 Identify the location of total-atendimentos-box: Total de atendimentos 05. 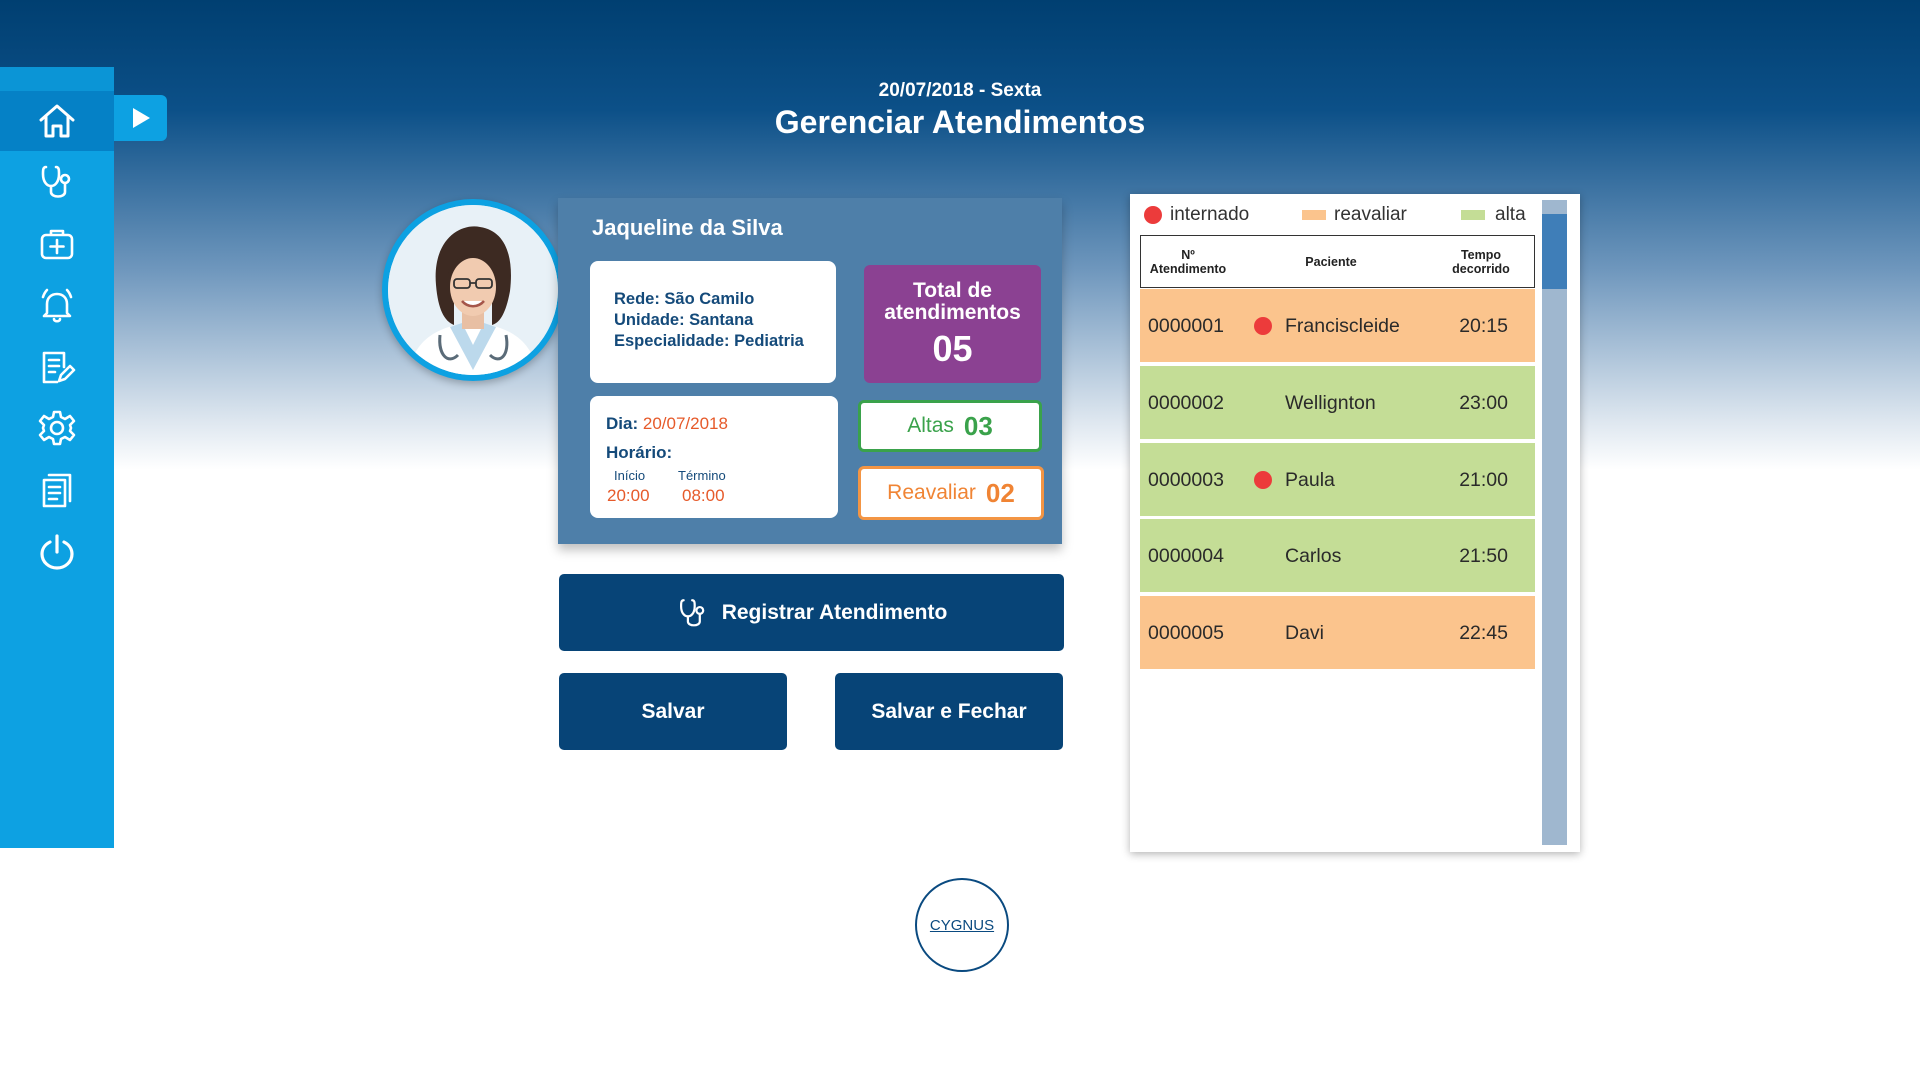
(952, 324).